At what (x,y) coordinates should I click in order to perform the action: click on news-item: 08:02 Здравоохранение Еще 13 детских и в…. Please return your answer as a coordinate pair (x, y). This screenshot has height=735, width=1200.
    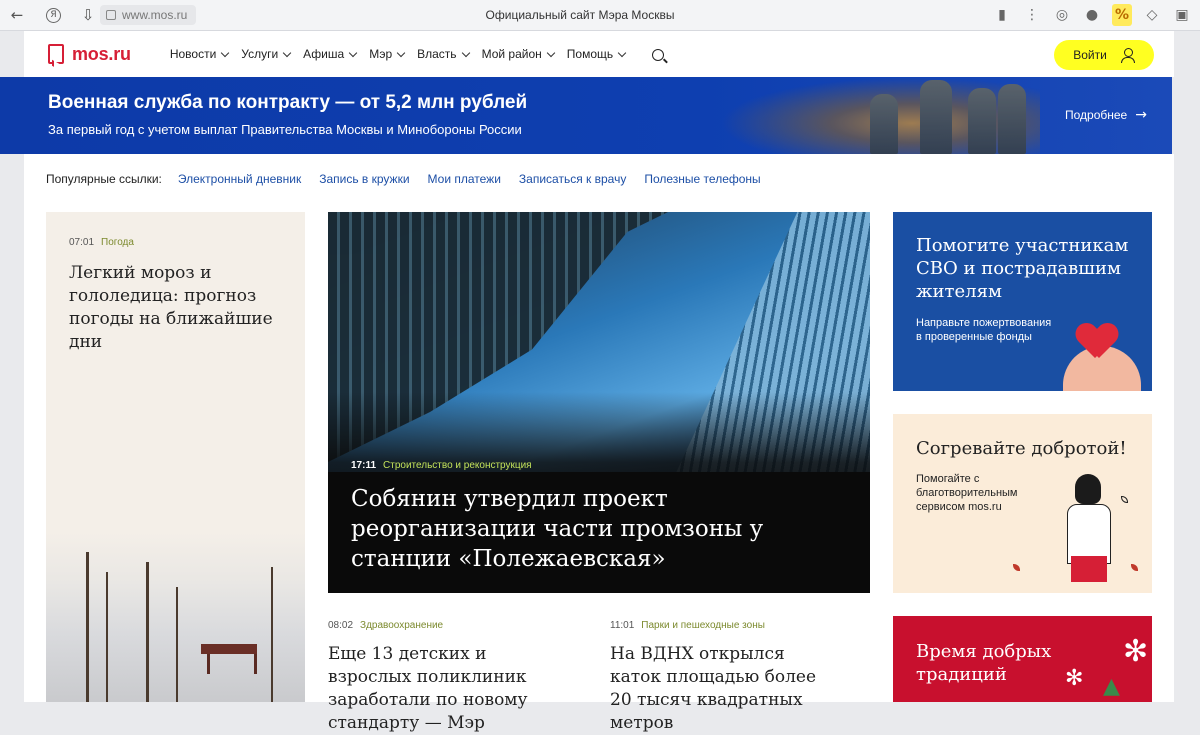
    Looking at the image, I should click on (443, 677).